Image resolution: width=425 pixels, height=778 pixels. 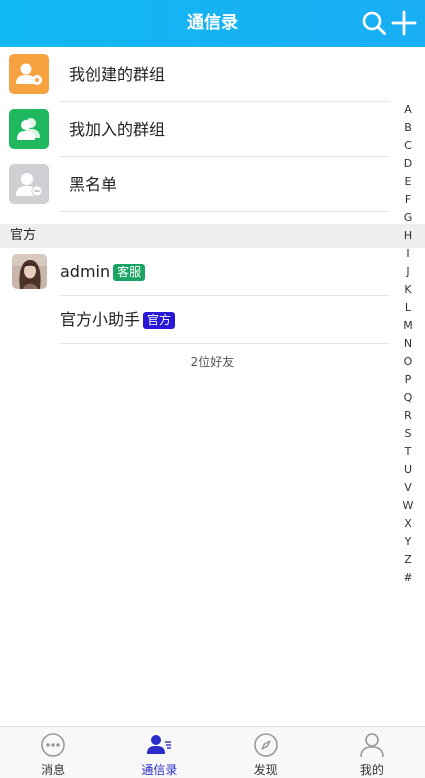 I want to click on index-letter: W, so click(x=408, y=506).